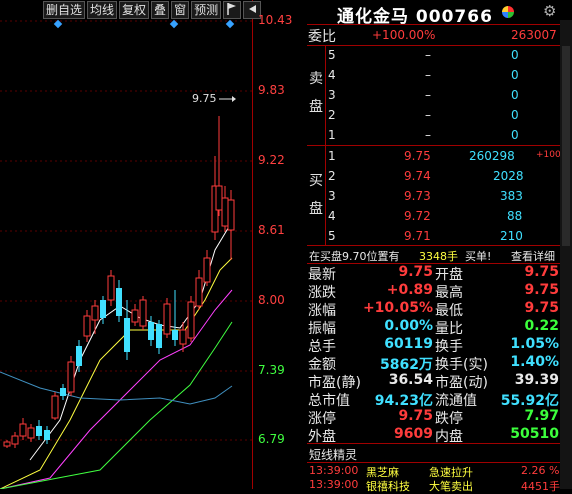  What do you see at coordinates (271, 90) in the screenshot?
I see `axis-price-label: 9.83` at bounding box center [271, 90].